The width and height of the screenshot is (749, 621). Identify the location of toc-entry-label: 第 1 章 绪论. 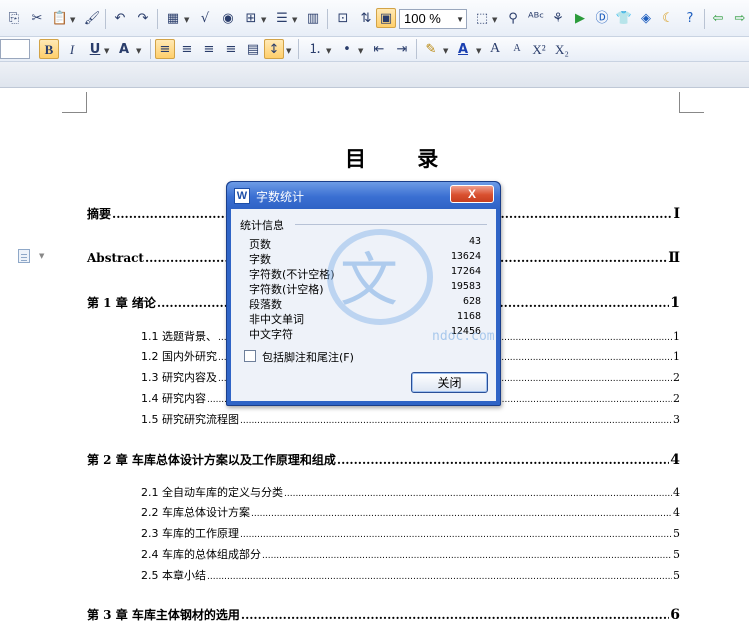
(121, 303).